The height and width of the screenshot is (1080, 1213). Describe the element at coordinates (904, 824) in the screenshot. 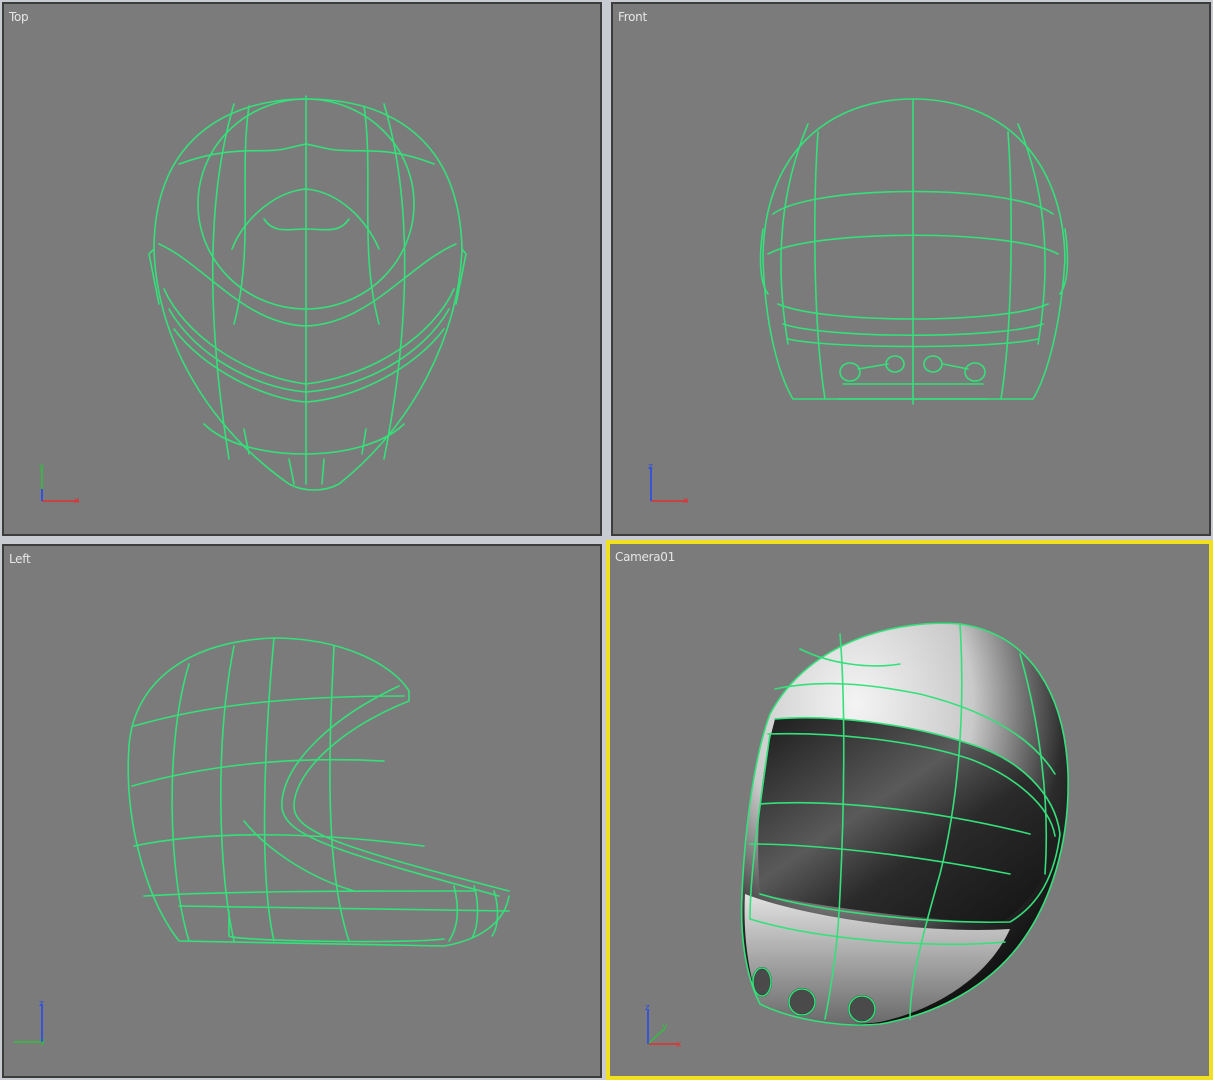

I see `helmet-shaded-render` at that location.